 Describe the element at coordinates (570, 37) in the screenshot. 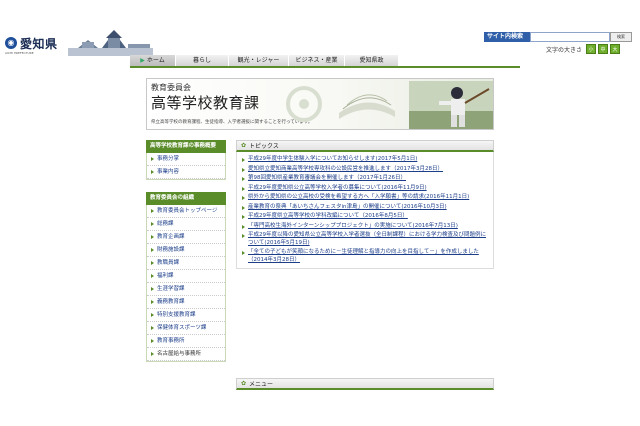

I see `search-input` at that location.